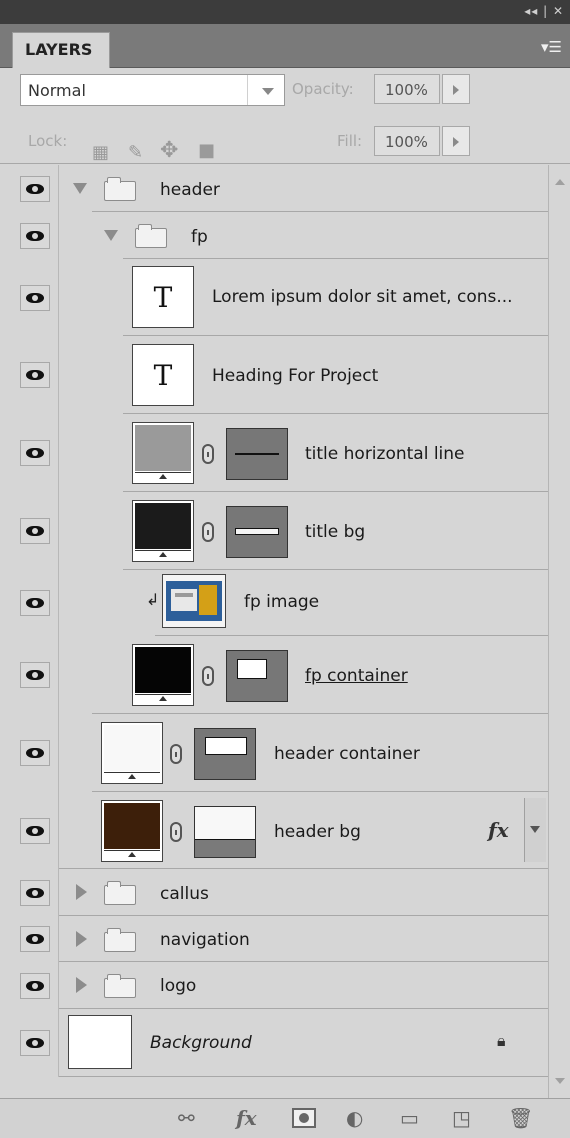 This screenshot has width=570, height=1138. Describe the element at coordinates (274, 892) in the screenshot. I see `layer-row: callus` at that location.